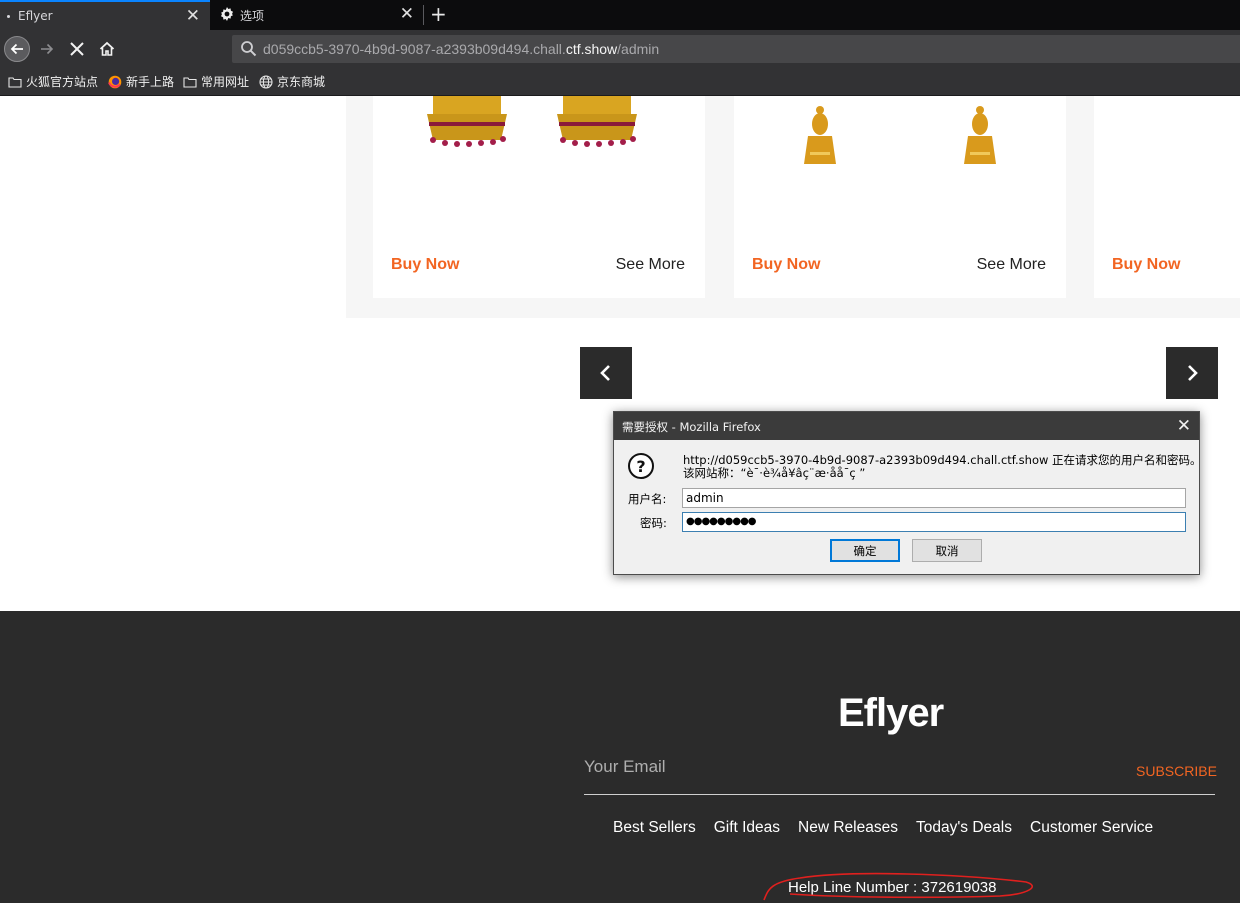  What do you see at coordinates (641, 466) in the screenshot?
I see `question-icon: ?` at bounding box center [641, 466].